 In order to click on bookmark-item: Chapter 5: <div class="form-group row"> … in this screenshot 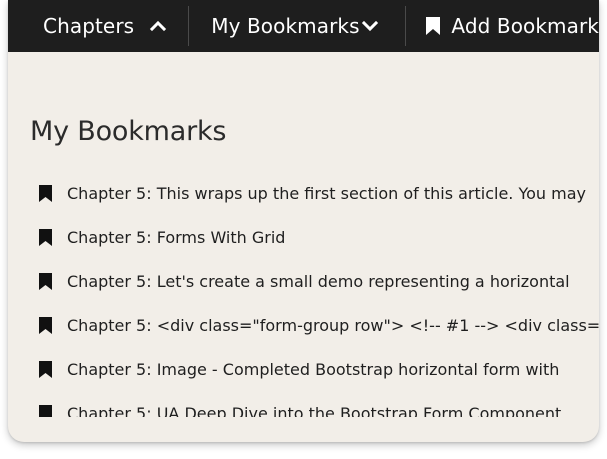, I will do `click(303, 325)`.